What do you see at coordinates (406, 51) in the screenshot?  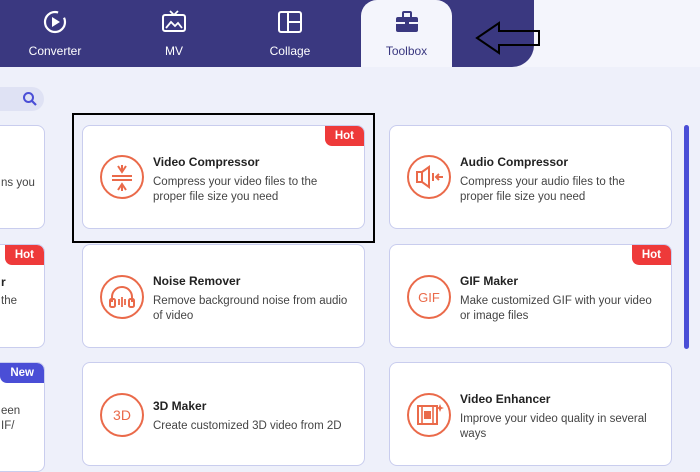 I see `tab-toolbox-label: Toolbox` at bounding box center [406, 51].